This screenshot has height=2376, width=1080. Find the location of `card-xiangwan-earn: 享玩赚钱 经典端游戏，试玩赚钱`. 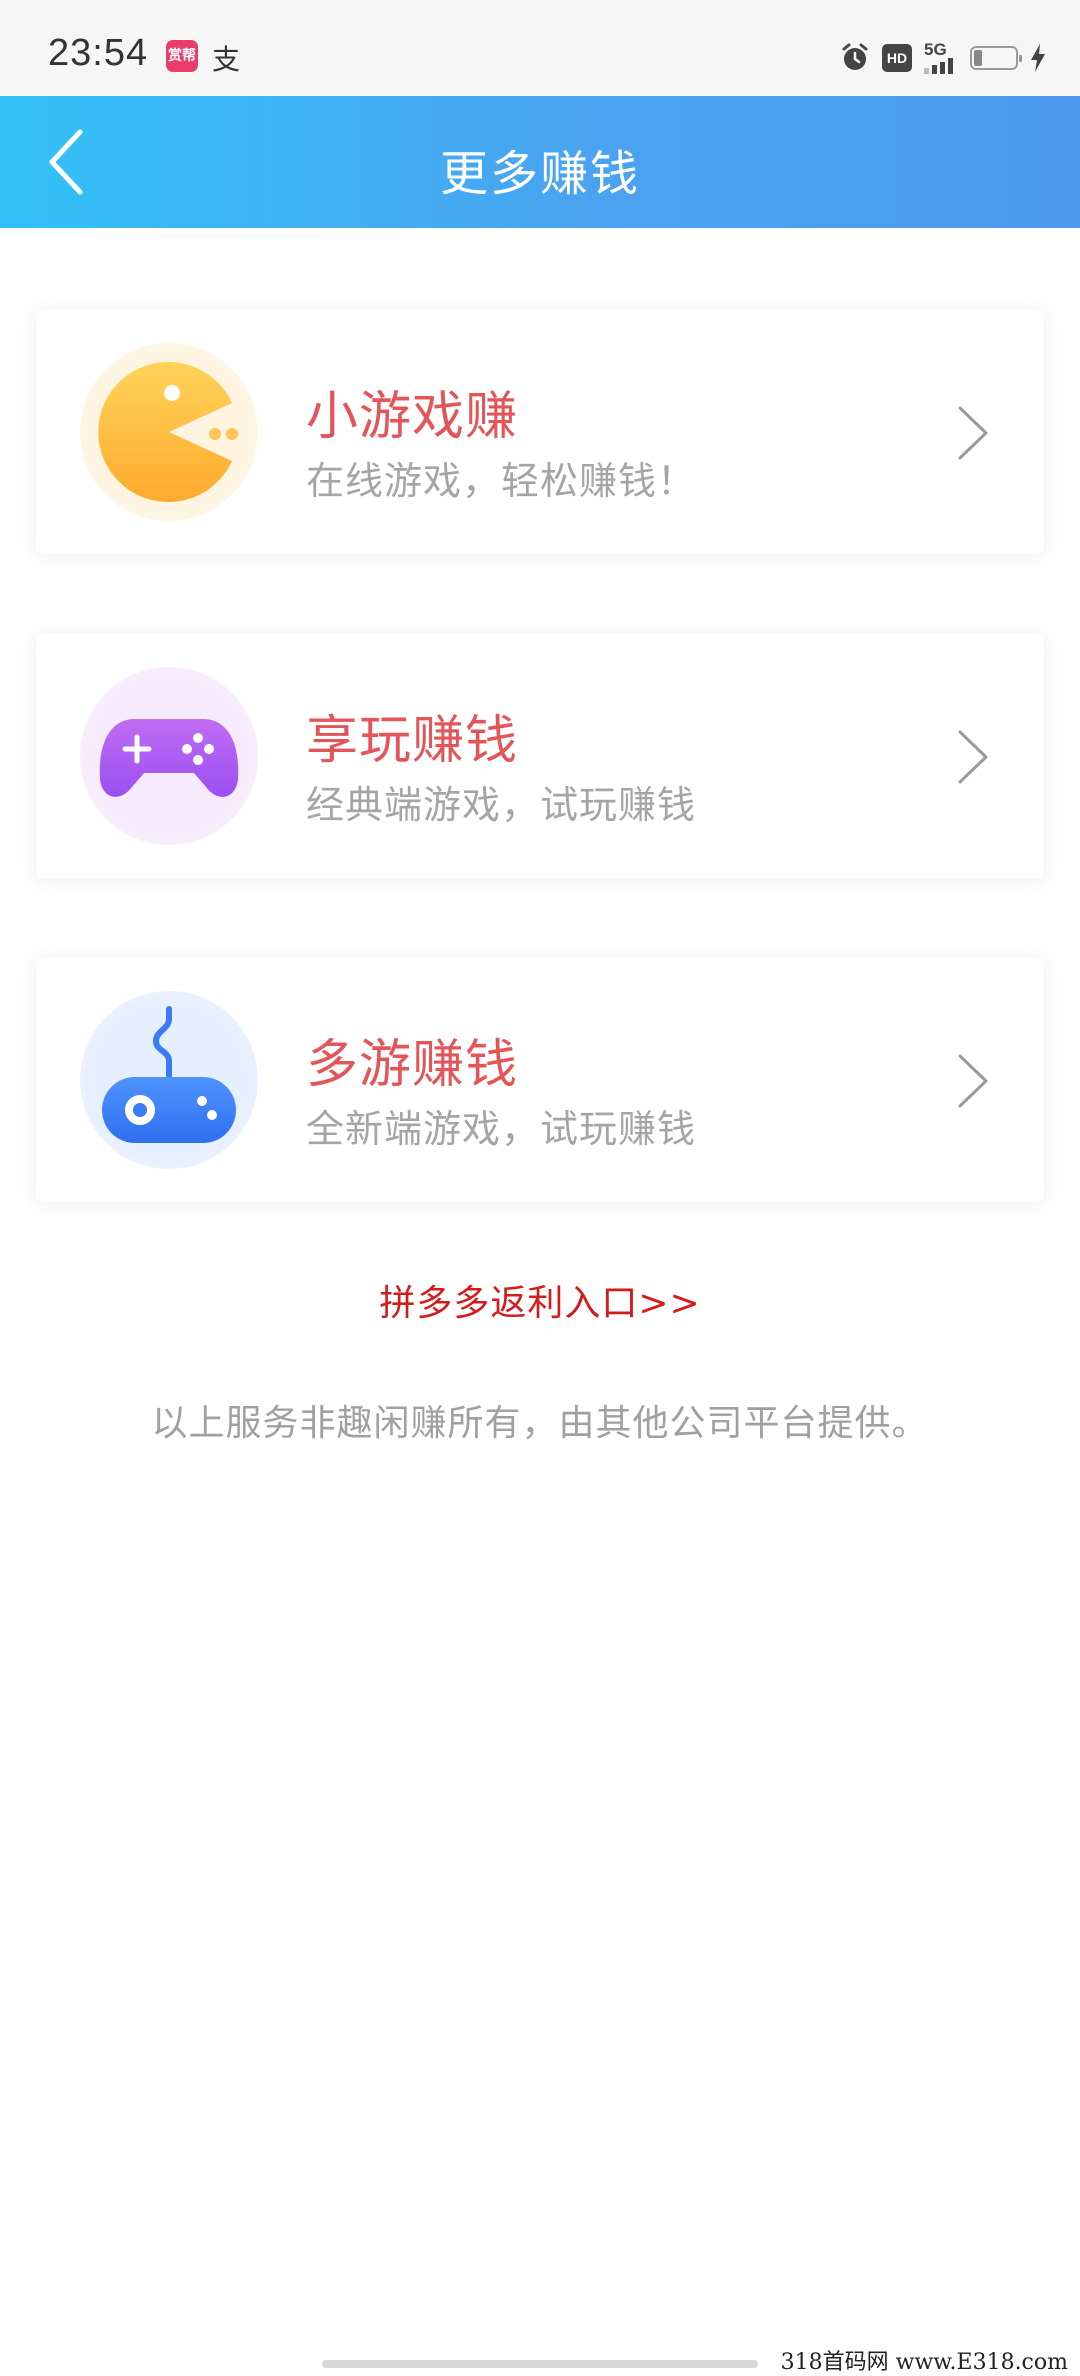

card-xiangwan-earn: 享玩赚钱 经典端游戏，试玩赚钱 is located at coordinates (540, 756).